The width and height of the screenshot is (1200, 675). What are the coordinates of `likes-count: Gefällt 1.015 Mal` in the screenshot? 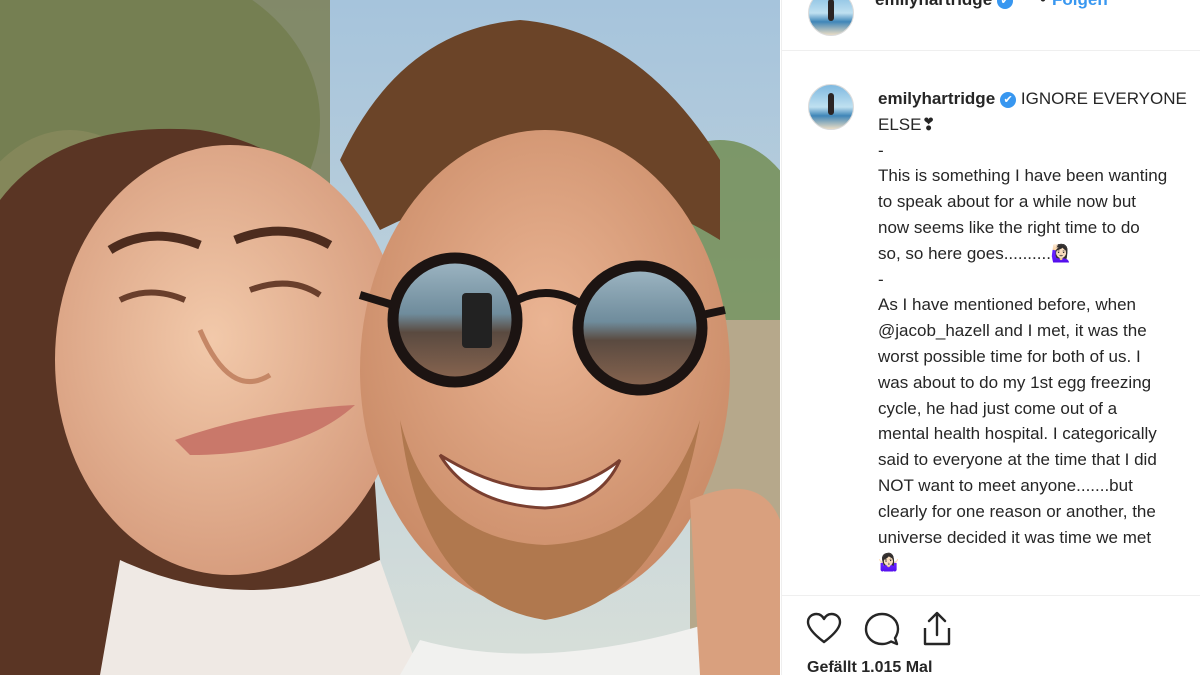 It's located at (869, 667).